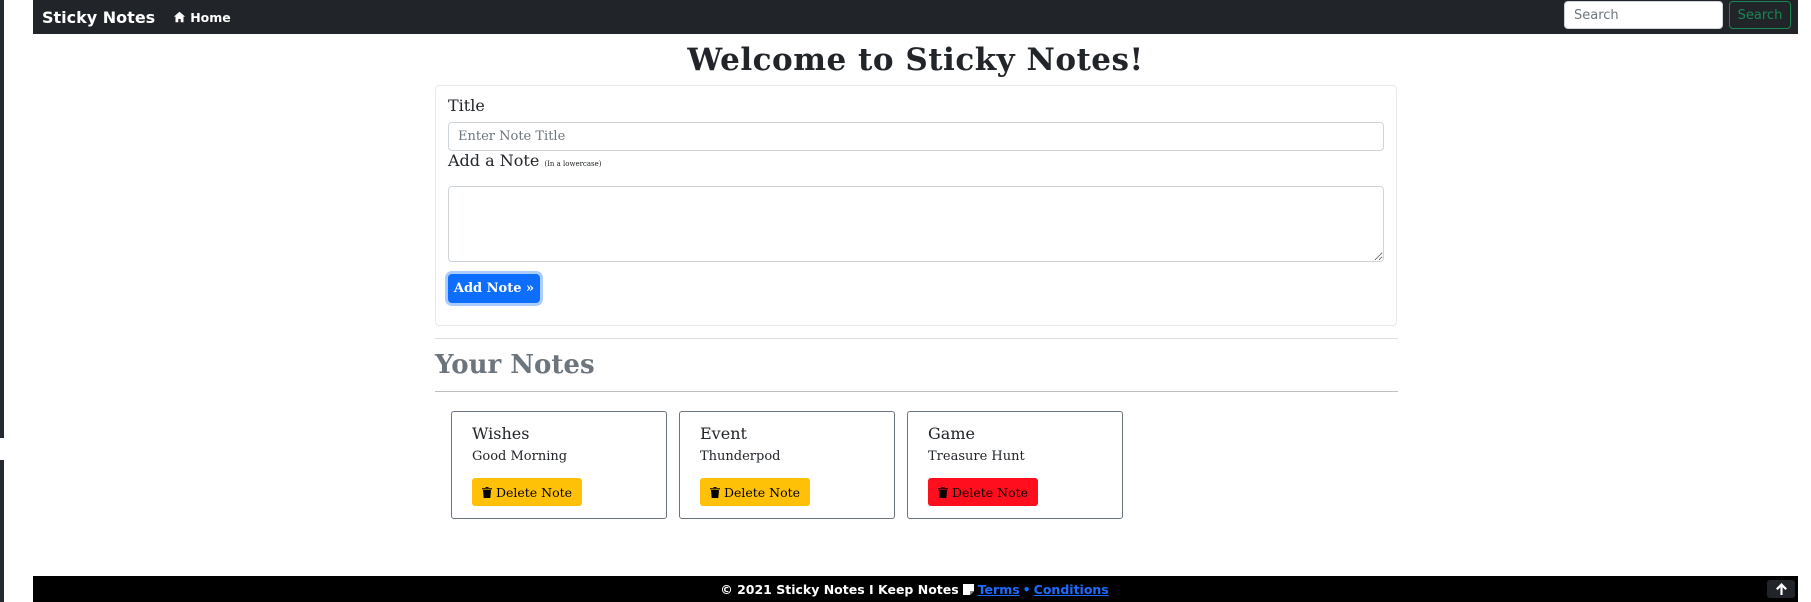 The image size is (1811, 602). Describe the element at coordinates (466, 105) in the screenshot. I see `title-label: Title` at that location.